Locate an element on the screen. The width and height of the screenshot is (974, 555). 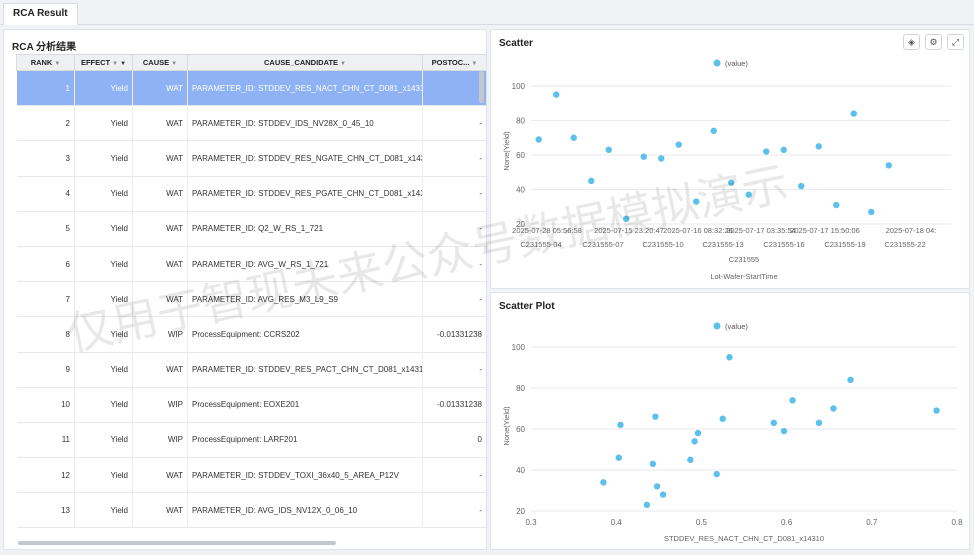
tab-rca-result: RCA Result is located at coordinates (40, 14).